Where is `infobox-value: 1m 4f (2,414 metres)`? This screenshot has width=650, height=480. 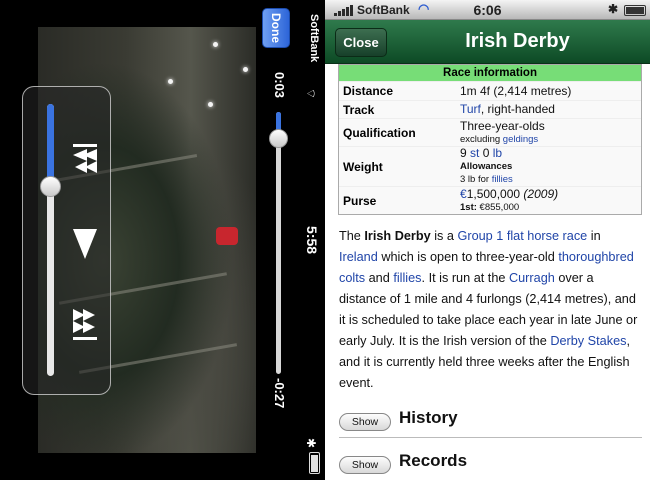 infobox-value: 1m 4f (2,414 metres) is located at coordinates (516, 90).